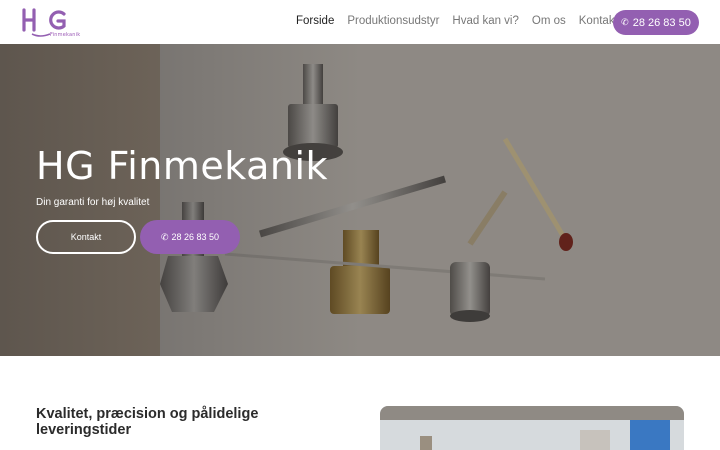 This screenshot has height=450, width=720. Describe the element at coordinates (549, 21) in the screenshot. I see `nav-item-om-os: Om os` at that location.